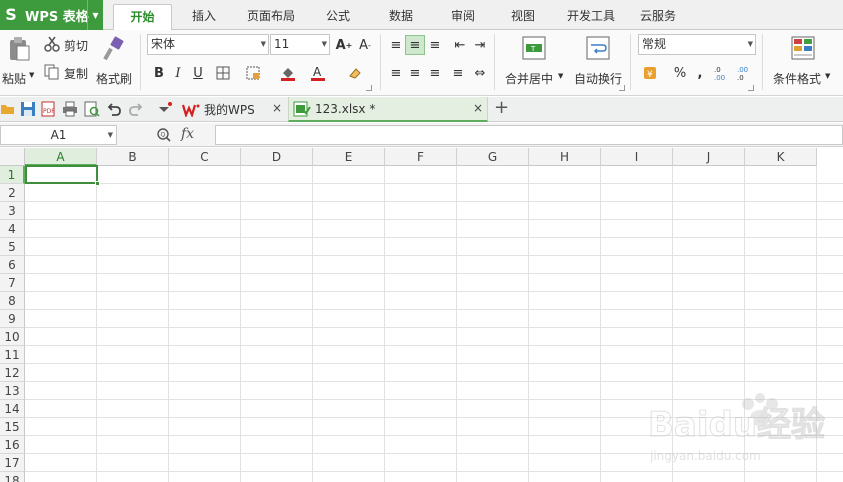 The image size is (843, 482). What do you see at coordinates (114, 109) in the screenshot?
I see `undo-icon` at bounding box center [114, 109].